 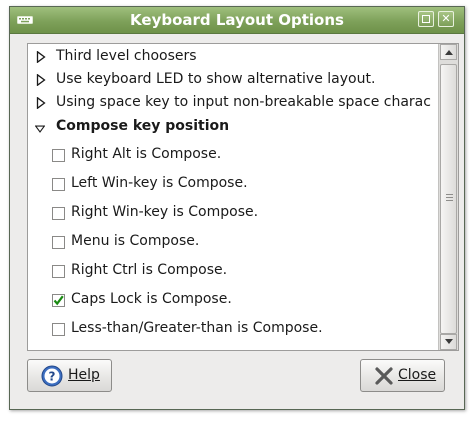 I want to click on maximize-button, so click(x=426, y=19).